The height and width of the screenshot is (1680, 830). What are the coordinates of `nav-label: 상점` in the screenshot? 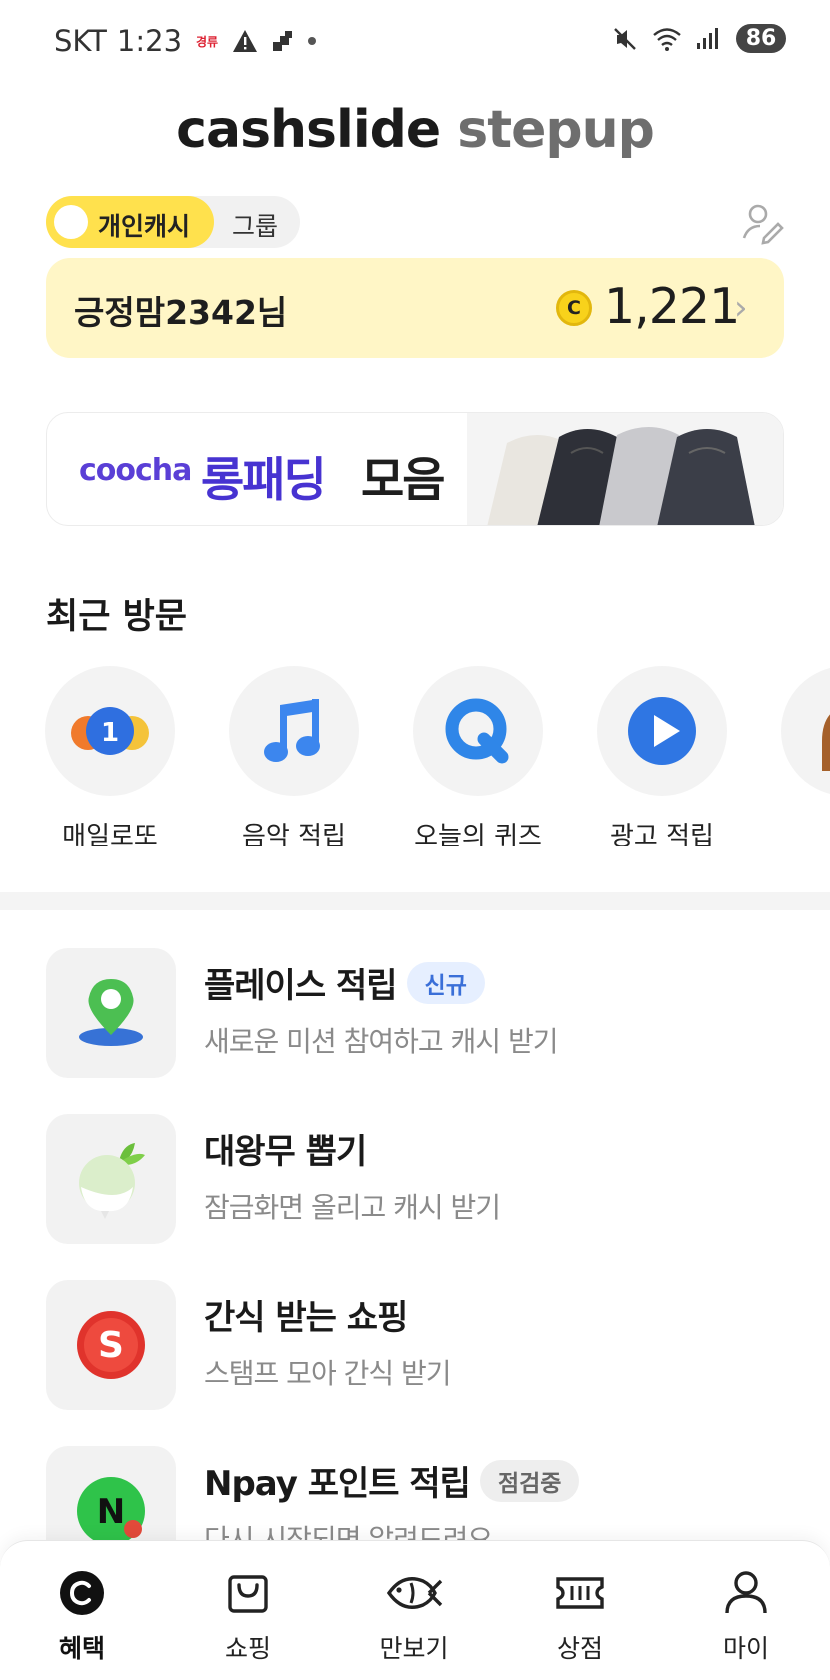 It's located at (579, 1648).